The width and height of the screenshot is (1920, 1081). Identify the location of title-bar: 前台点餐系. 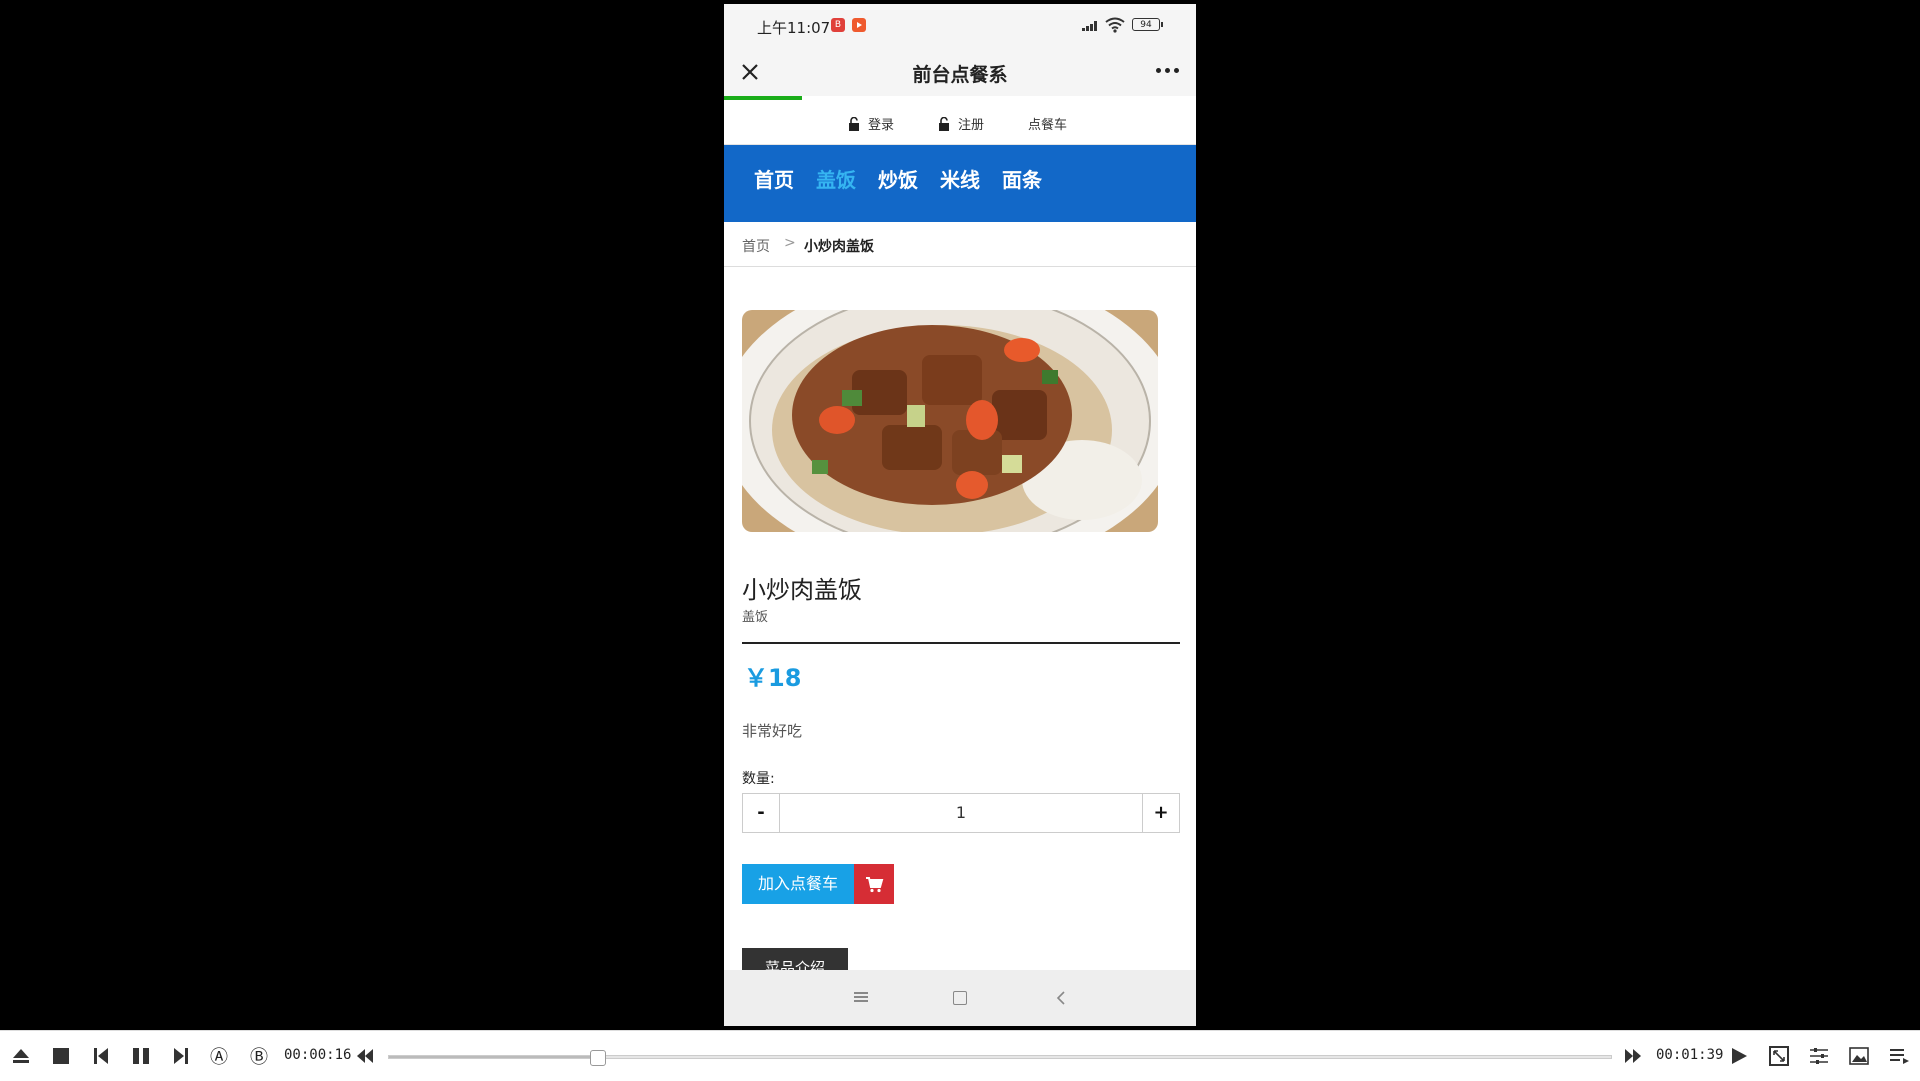
(960, 72).